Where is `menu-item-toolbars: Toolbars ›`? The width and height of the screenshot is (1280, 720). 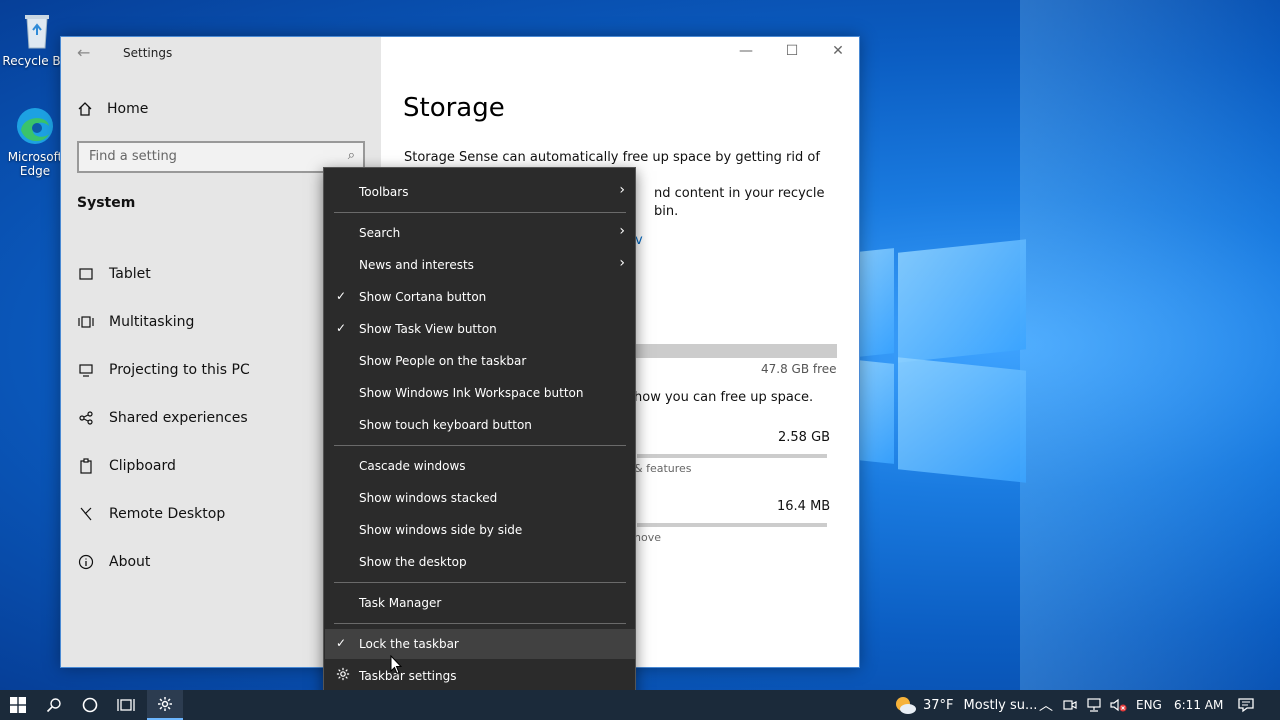
menu-item-toolbars: Toolbars › is located at coordinates (480, 192).